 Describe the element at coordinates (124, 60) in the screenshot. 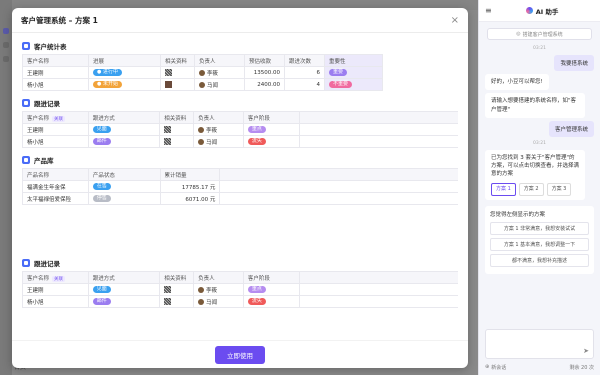

I see `column-header: 进展` at that location.